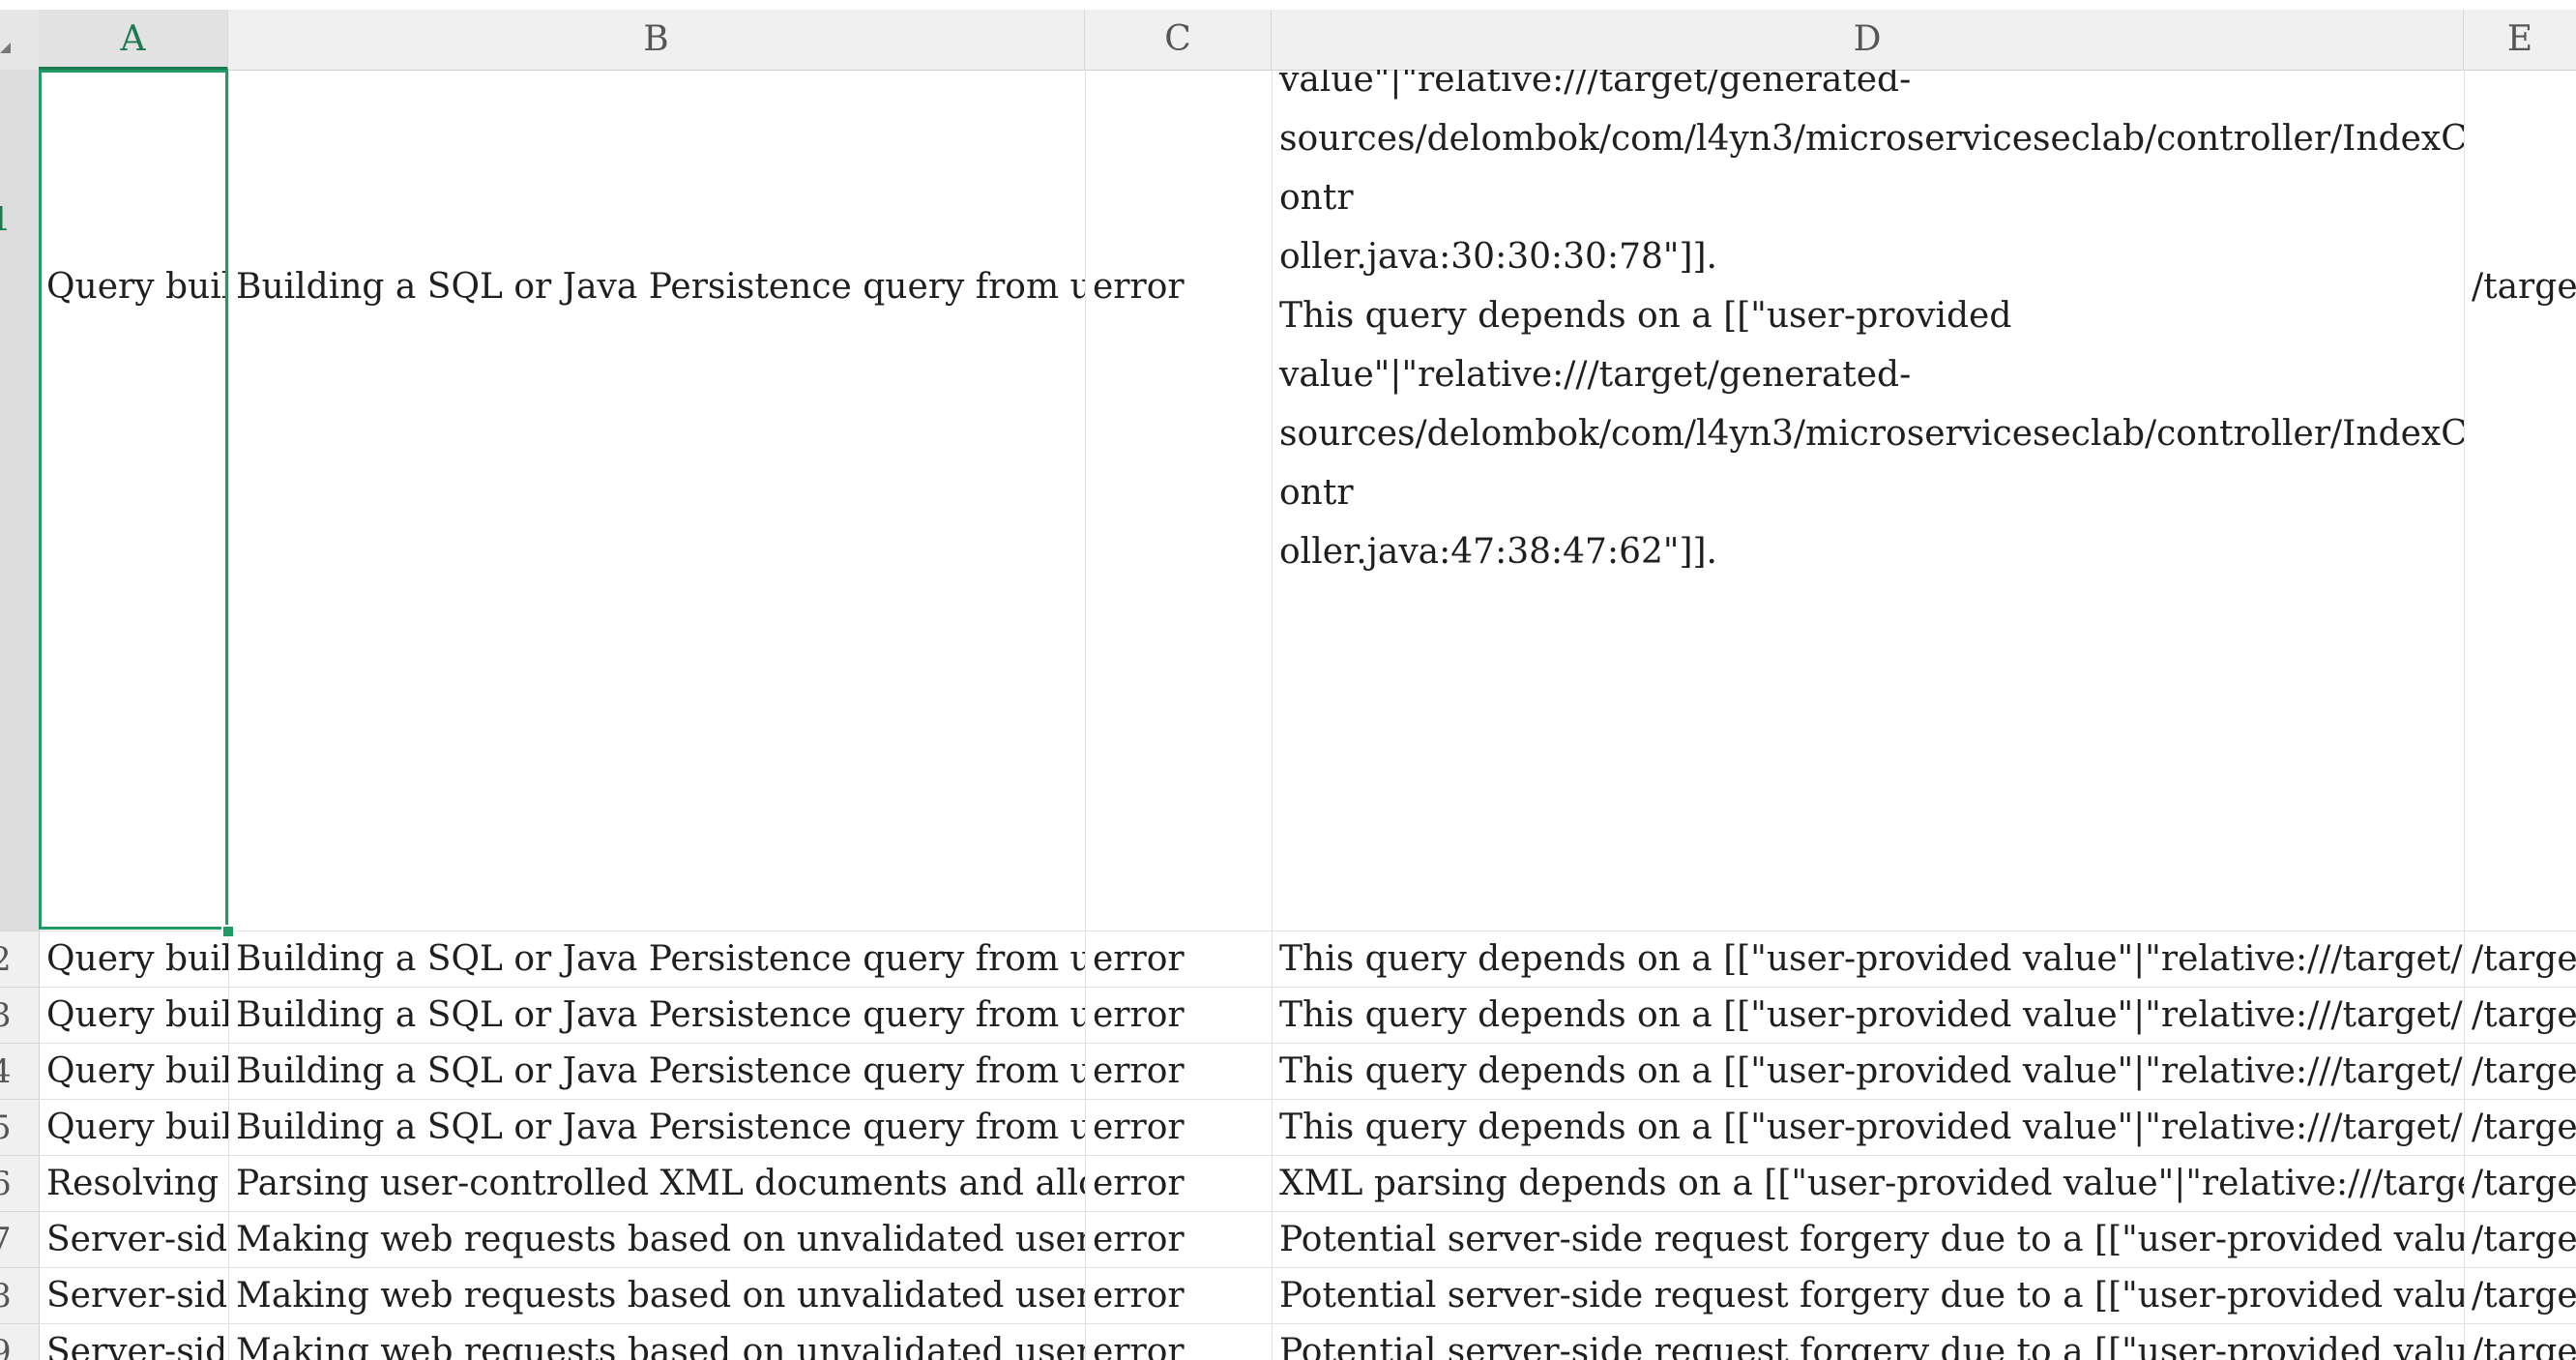 This screenshot has height=1360, width=2576. What do you see at coordinates (1178, 1240) in the screenshot?
I see `cell-c7: error` at bounding box center [1178, 1240].